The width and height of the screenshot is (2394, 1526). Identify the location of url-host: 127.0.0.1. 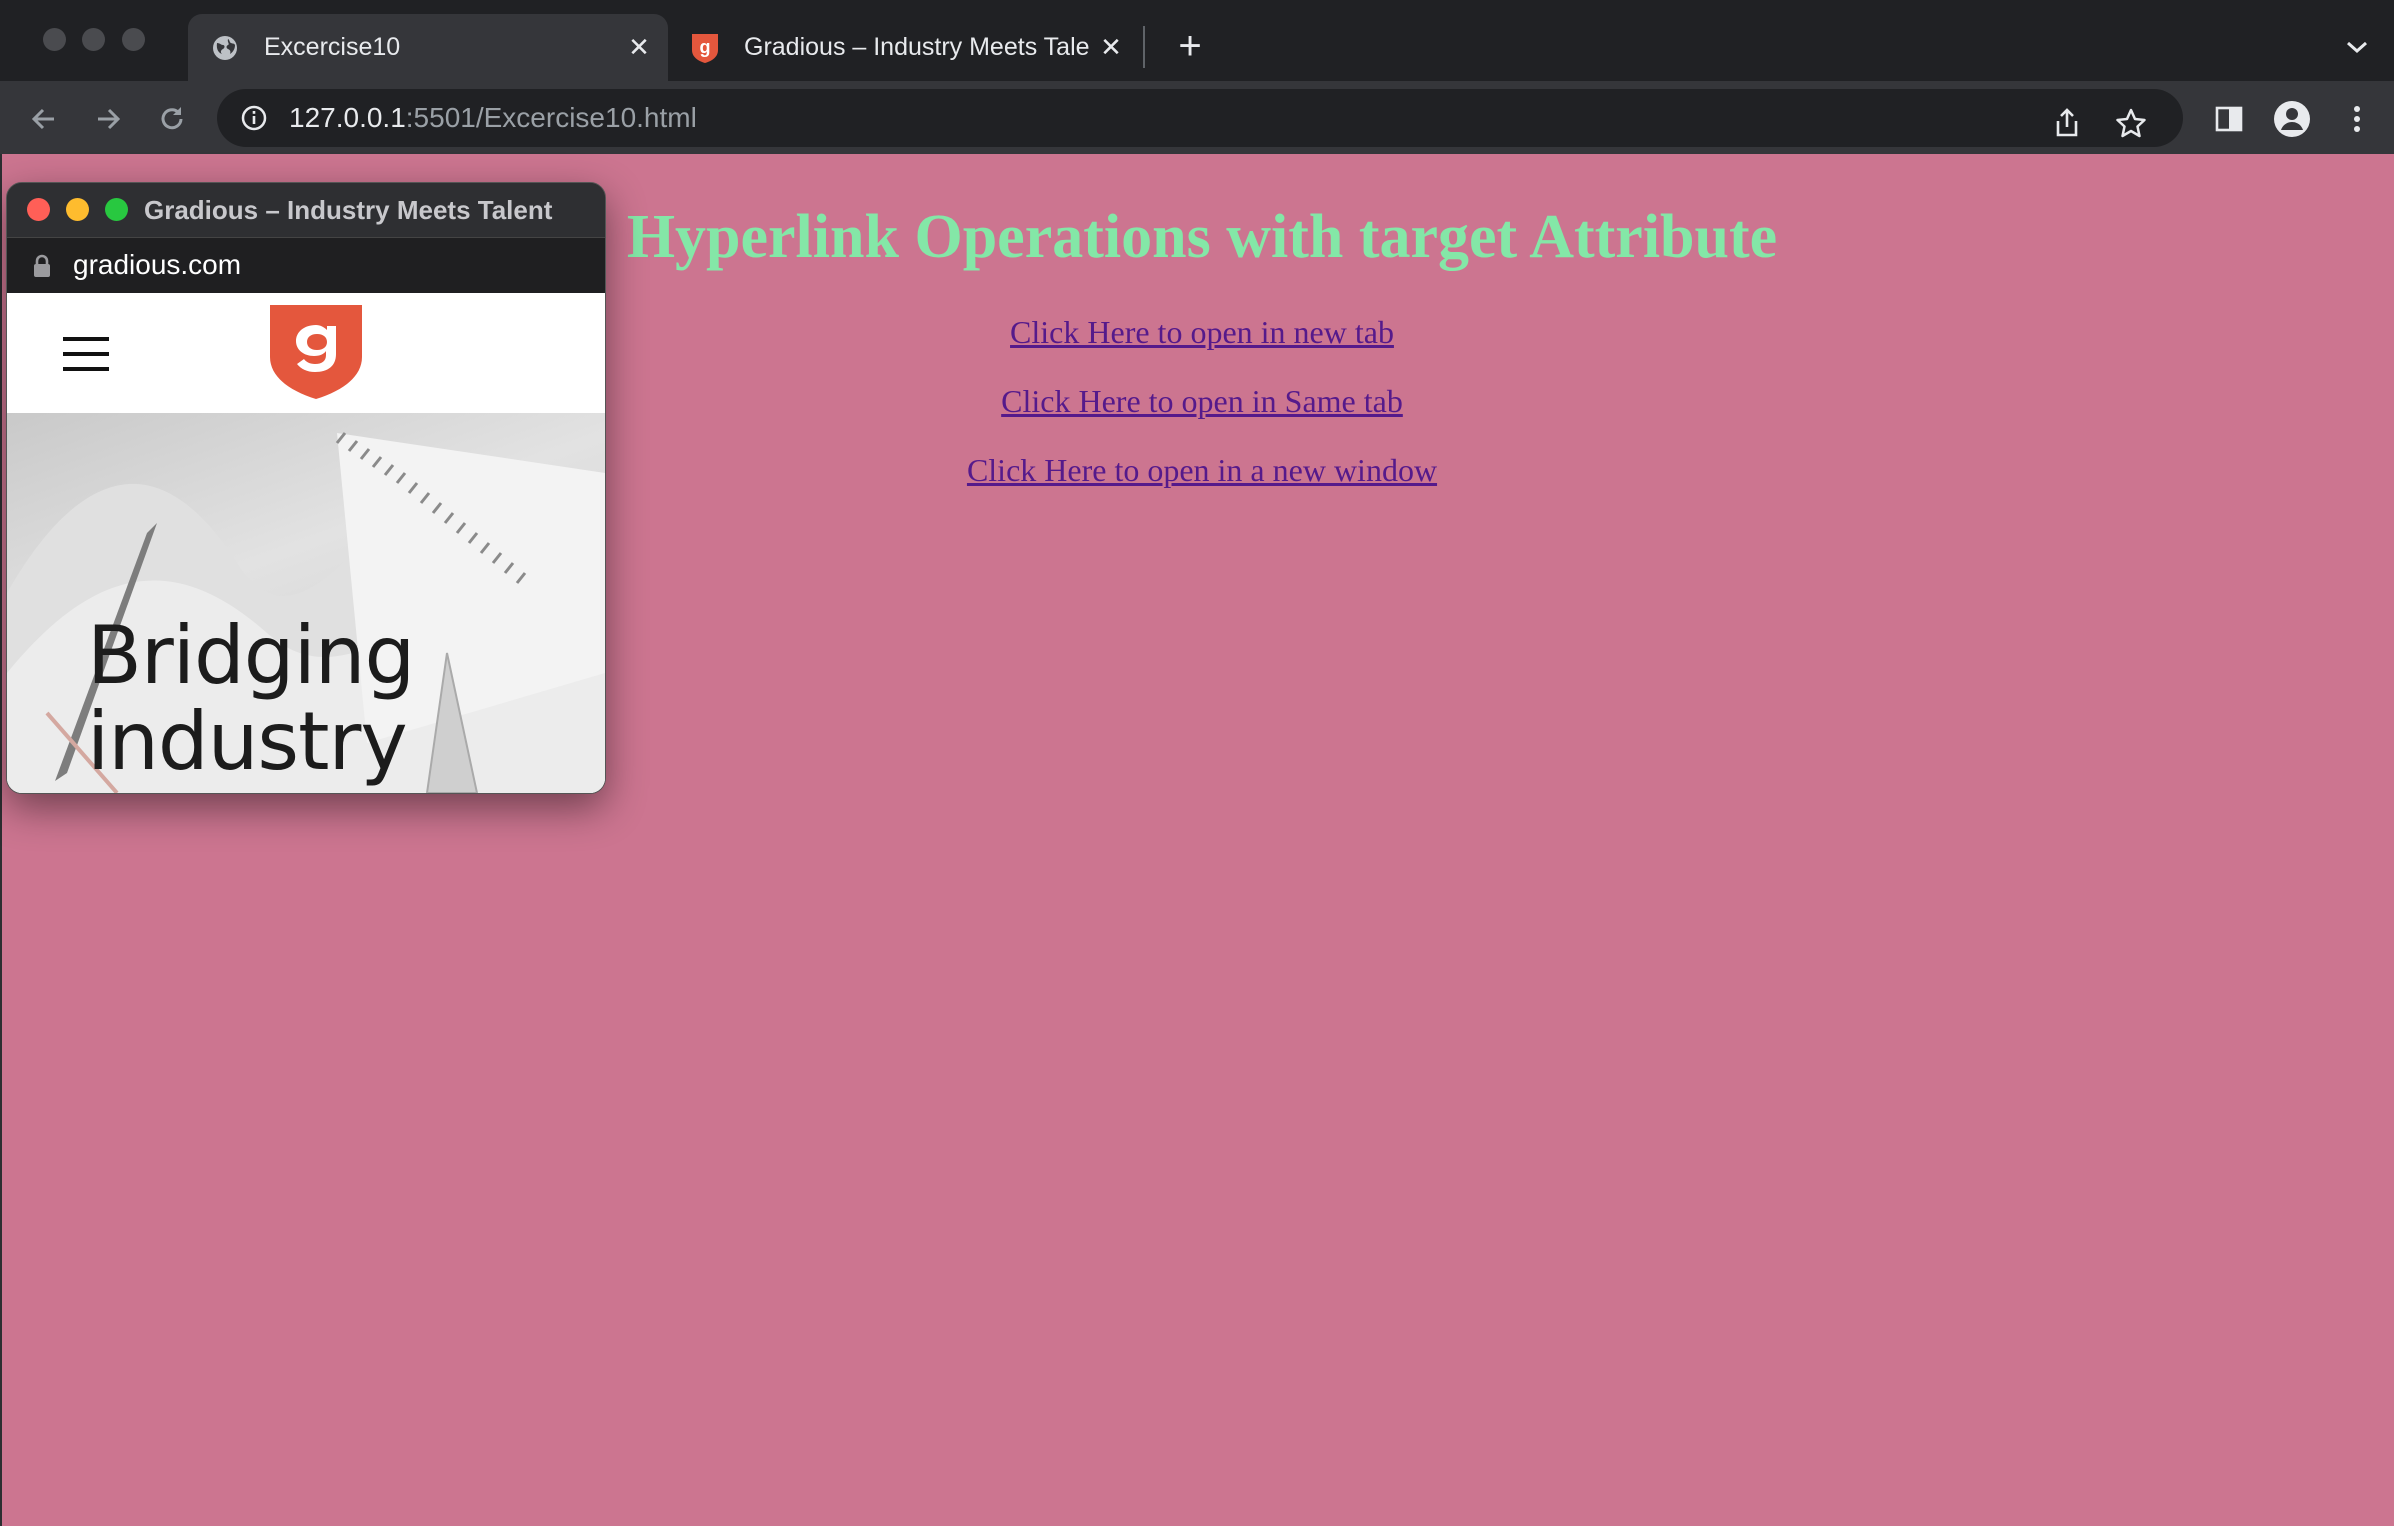
(347, 117).